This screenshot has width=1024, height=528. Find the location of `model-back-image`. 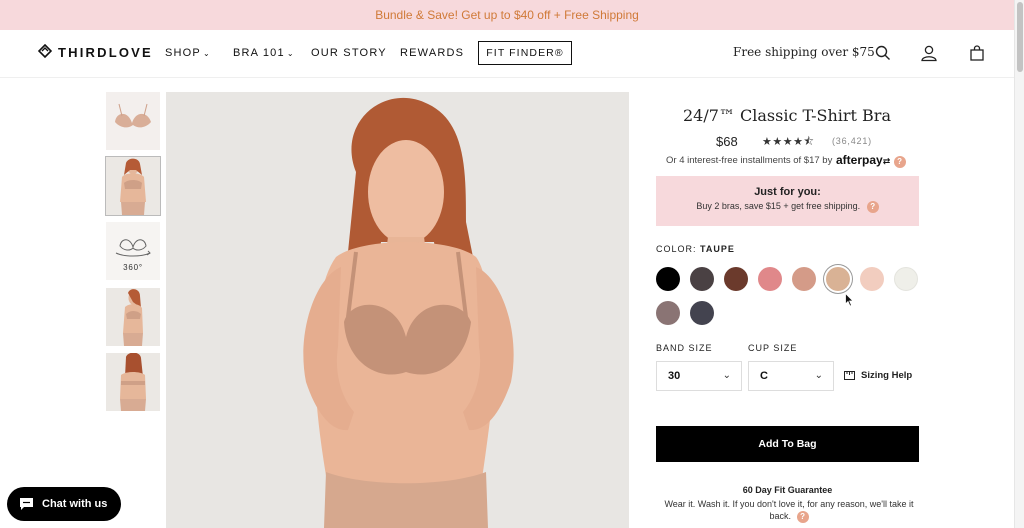

model-back-image is located at coordinates (133, 382).